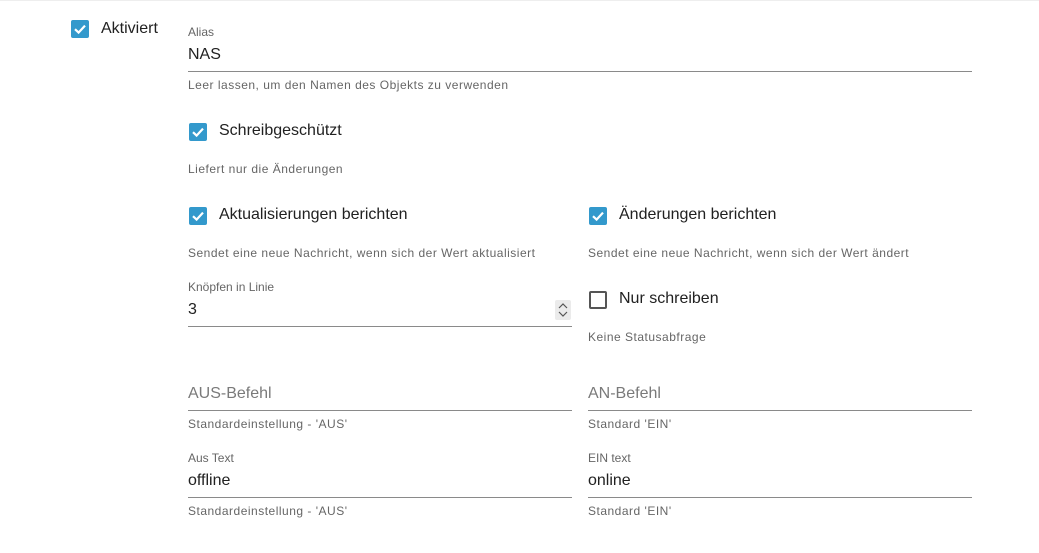  Describe the element at coordinates (563, 314) in the screenshot. I see `chevron-down-icon` at that location.